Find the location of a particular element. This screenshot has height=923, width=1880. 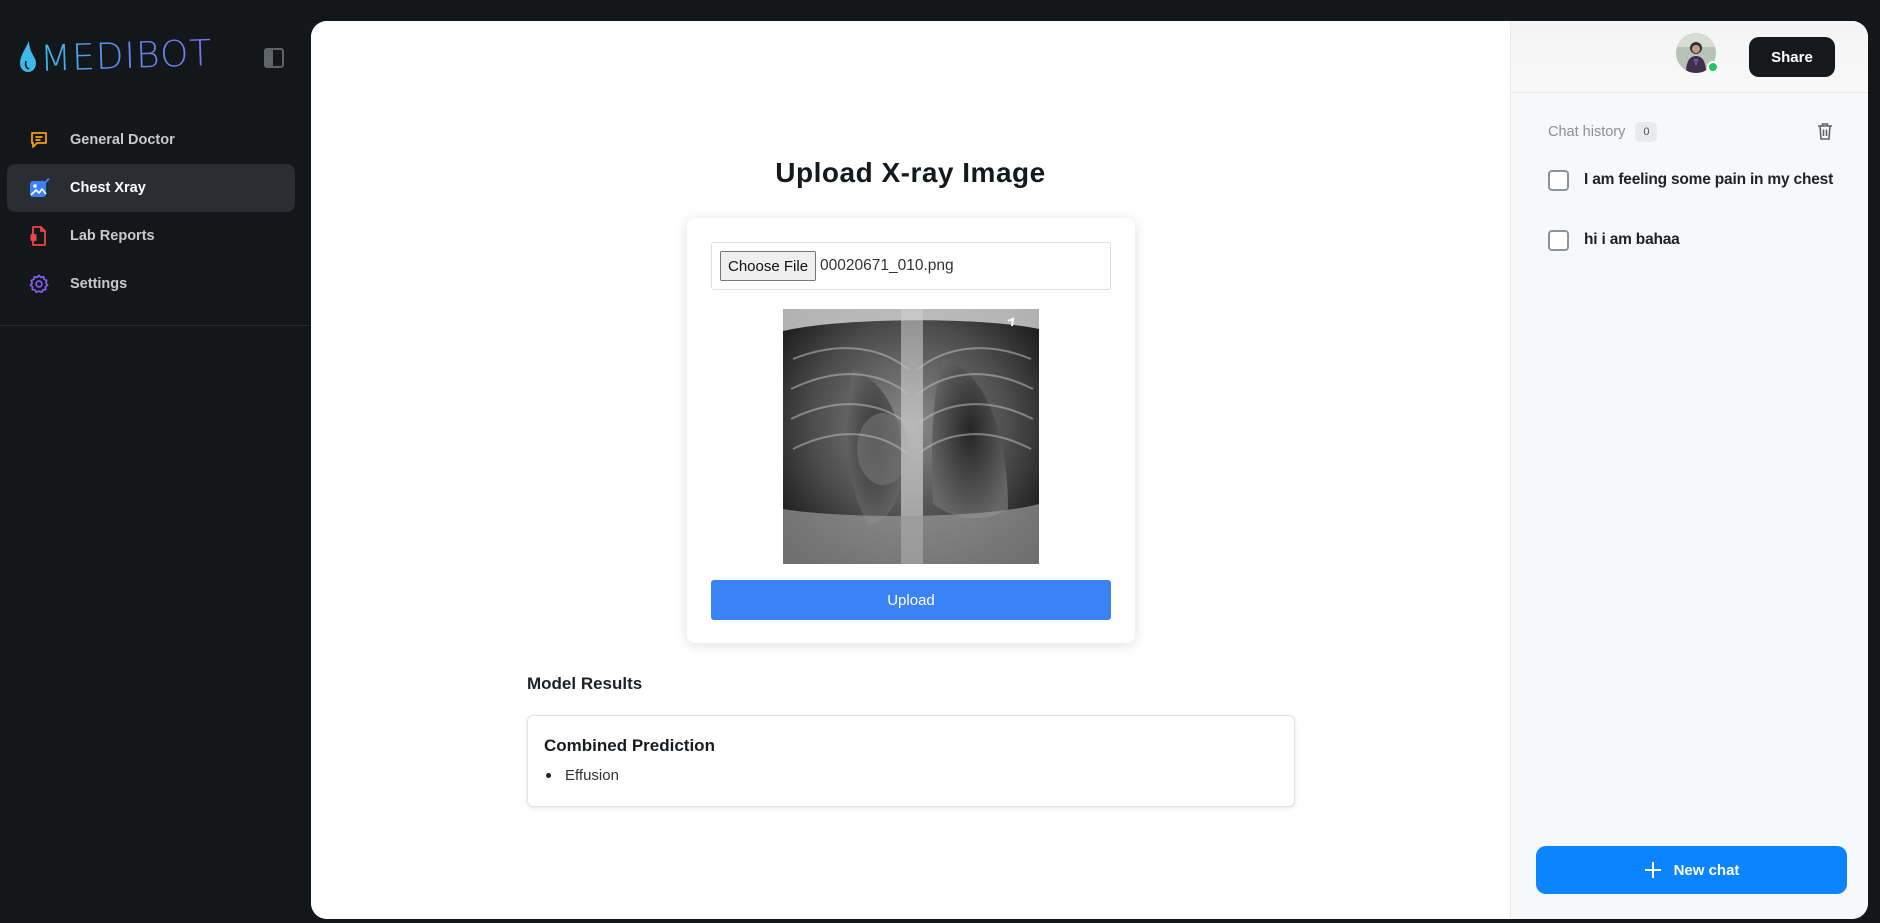

sidebar-item-settings: Settings is located at coordinates (151, 284).